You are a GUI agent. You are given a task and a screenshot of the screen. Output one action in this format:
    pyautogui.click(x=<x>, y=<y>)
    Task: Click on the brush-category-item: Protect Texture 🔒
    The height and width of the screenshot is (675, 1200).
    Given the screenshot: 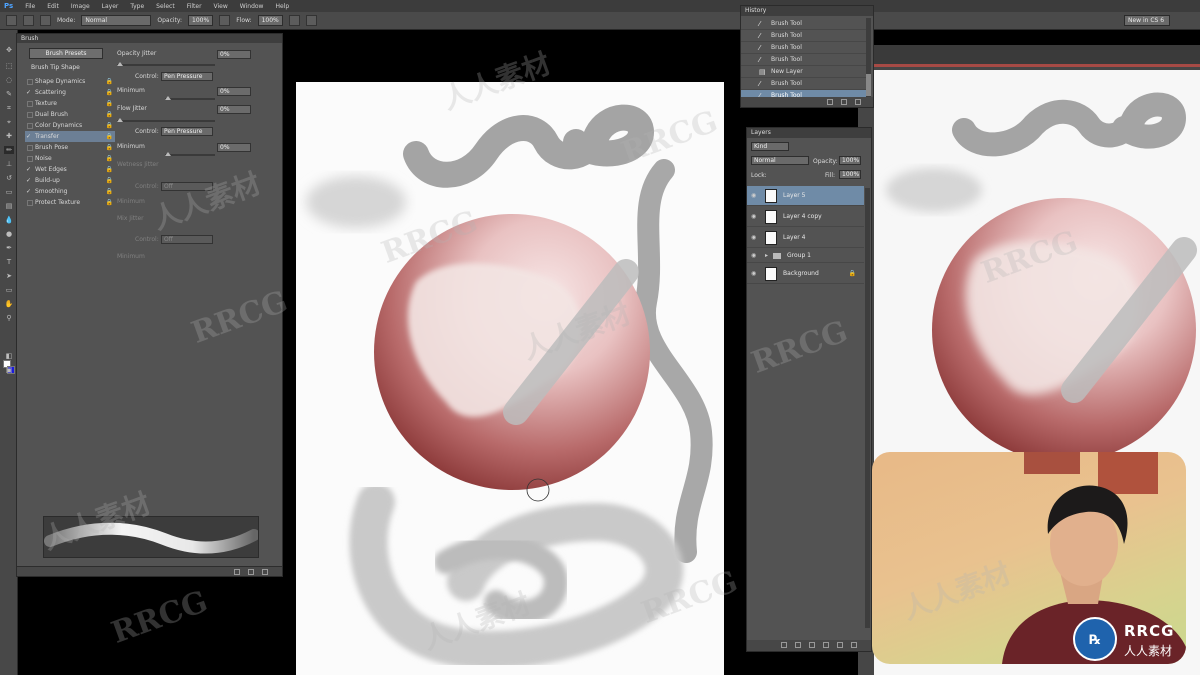 What is the action you would take?
    pyautogui.click(x=70, y=202)
    